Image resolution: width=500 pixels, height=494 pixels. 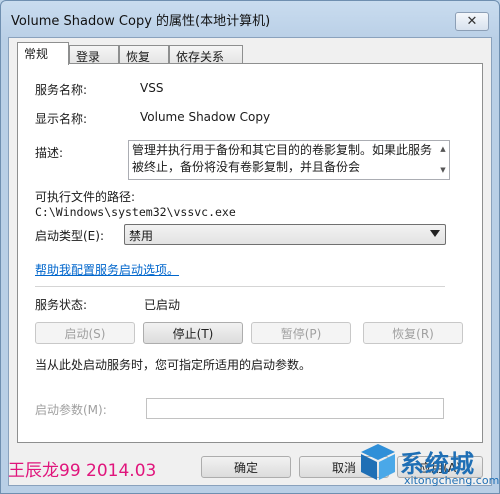 What do you see at coordinates (443, 160) in the screenshot?
I see `description-scrollbar: ▲ ▼` at bounding box center [443, 160].